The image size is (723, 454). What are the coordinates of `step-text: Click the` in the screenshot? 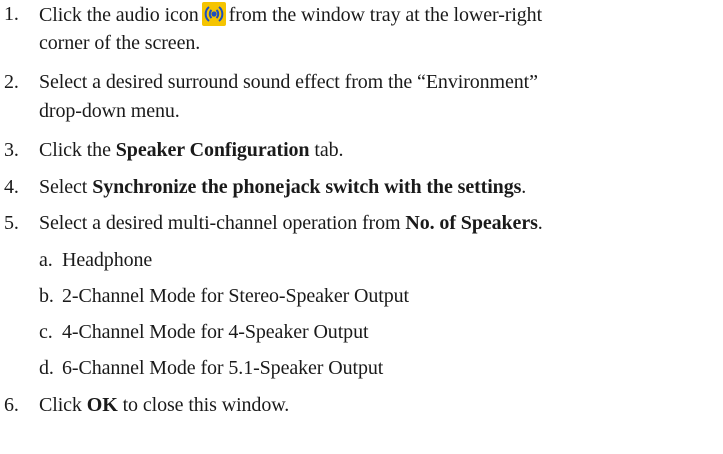 It's located at (75, 150).